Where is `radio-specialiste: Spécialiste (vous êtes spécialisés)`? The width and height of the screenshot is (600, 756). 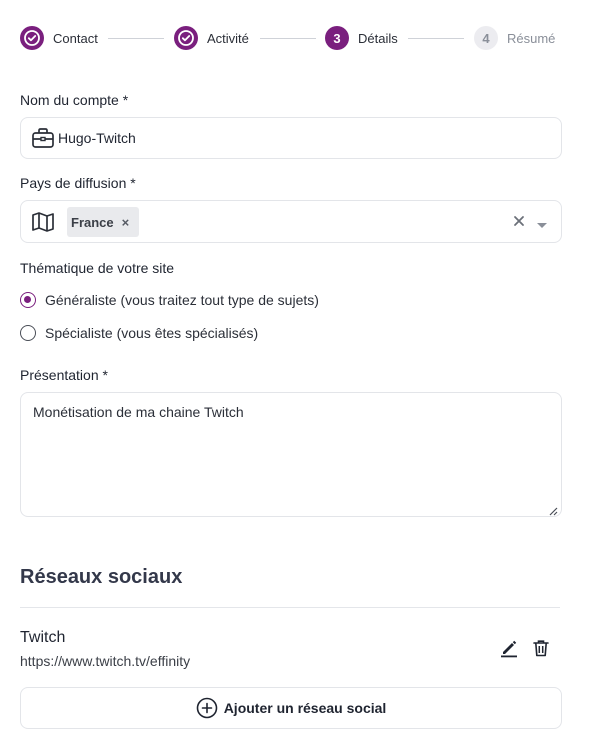
radio-specialiste: Spécialiste (vous êtes spécialisés) is located at coordinates (139, 333).